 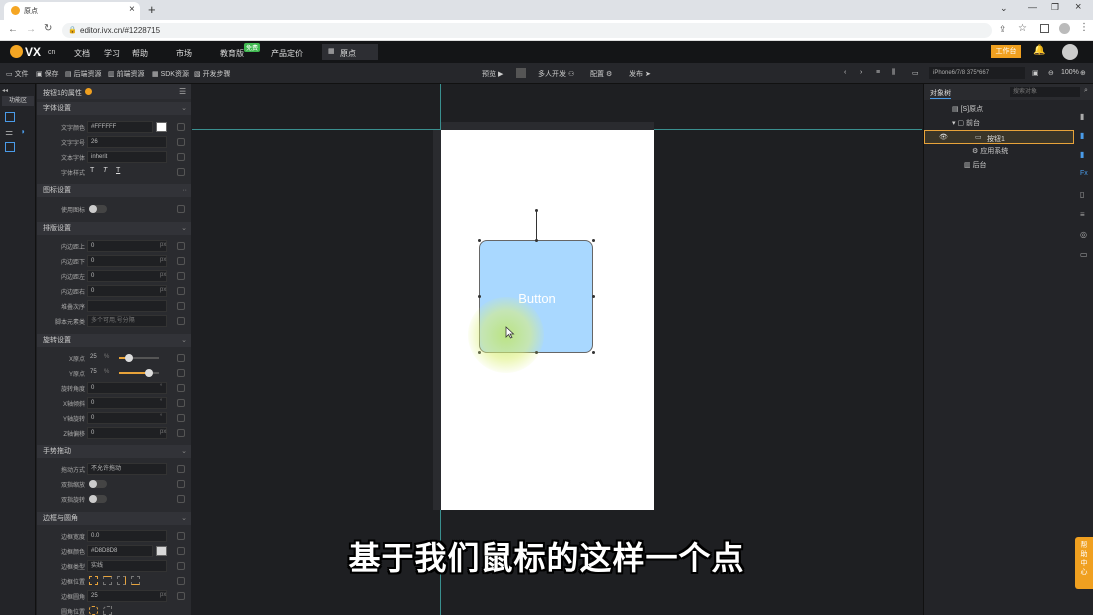 What do you see at coordinates (1070, 52) in the screenshot?
I see `user-avatar` at bounding box center [1070, 52].